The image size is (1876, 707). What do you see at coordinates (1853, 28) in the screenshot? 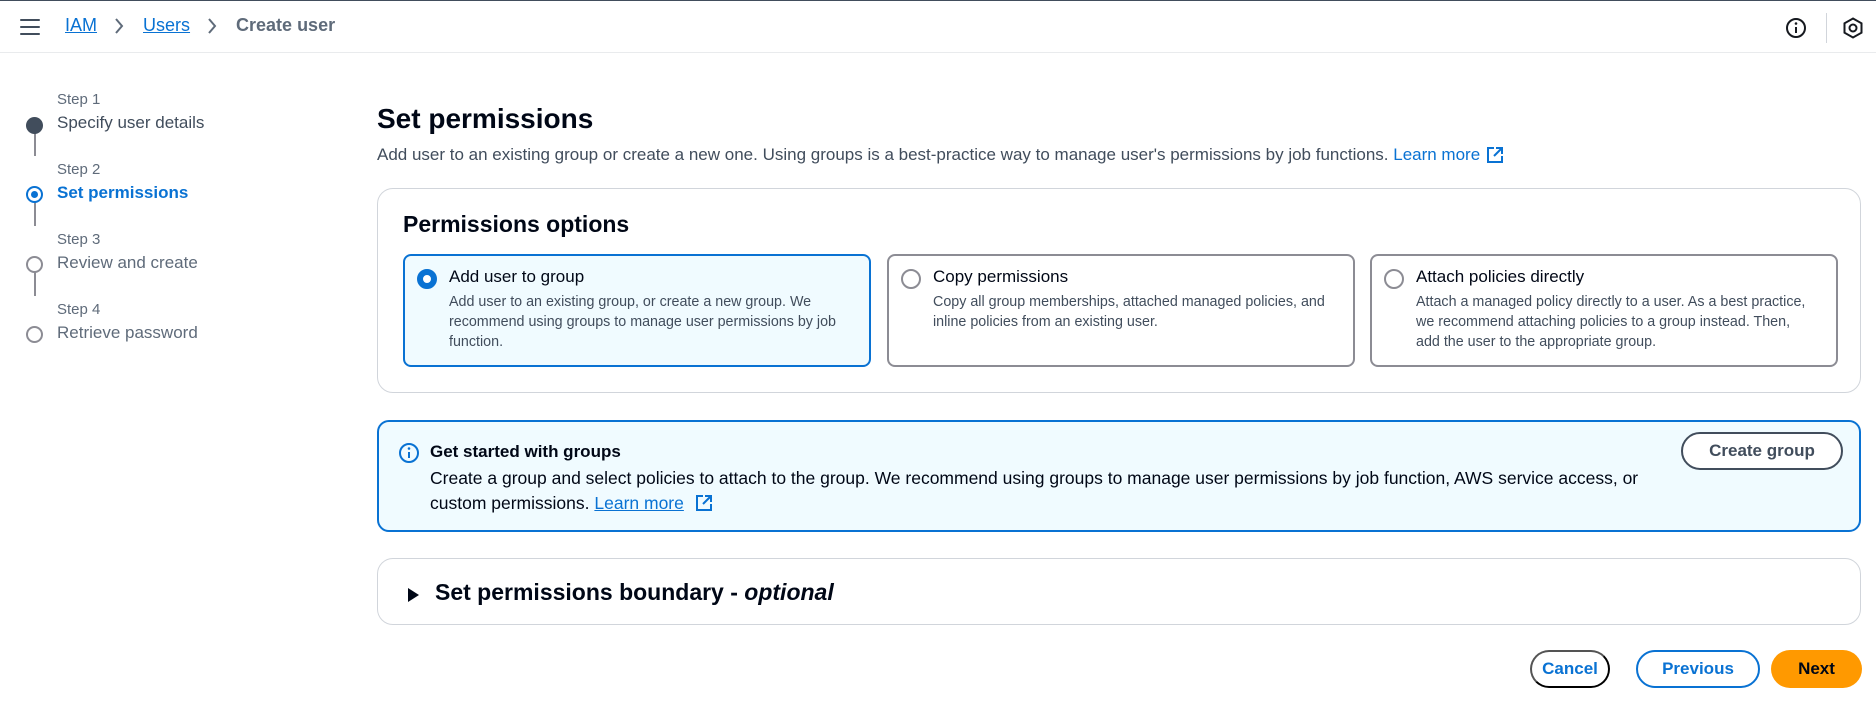
I see `settings-icon` at bounding box center [1853, 28].